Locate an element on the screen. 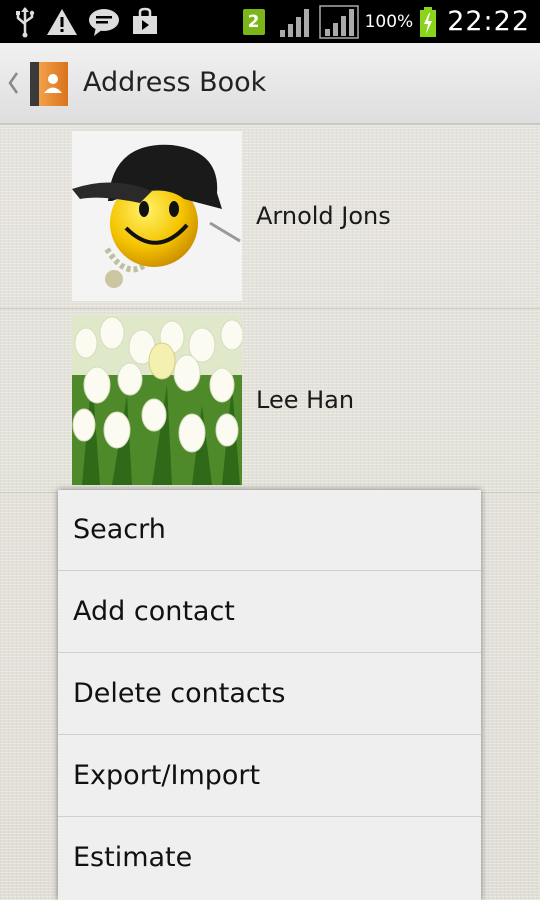  menu-item-delete-contacts: Delete contacts is located at coordinates (269, 694).